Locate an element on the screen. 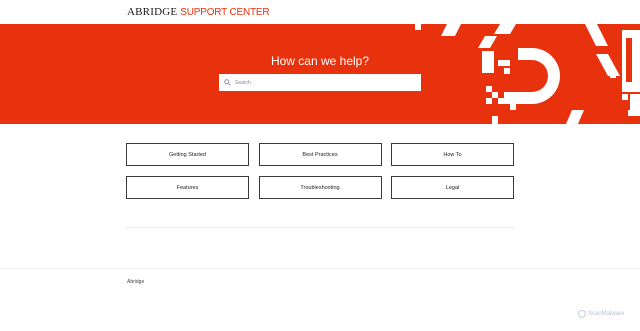 The width and height of the screenshot is (640, 331). search-box is located at coordinates (320, 82).